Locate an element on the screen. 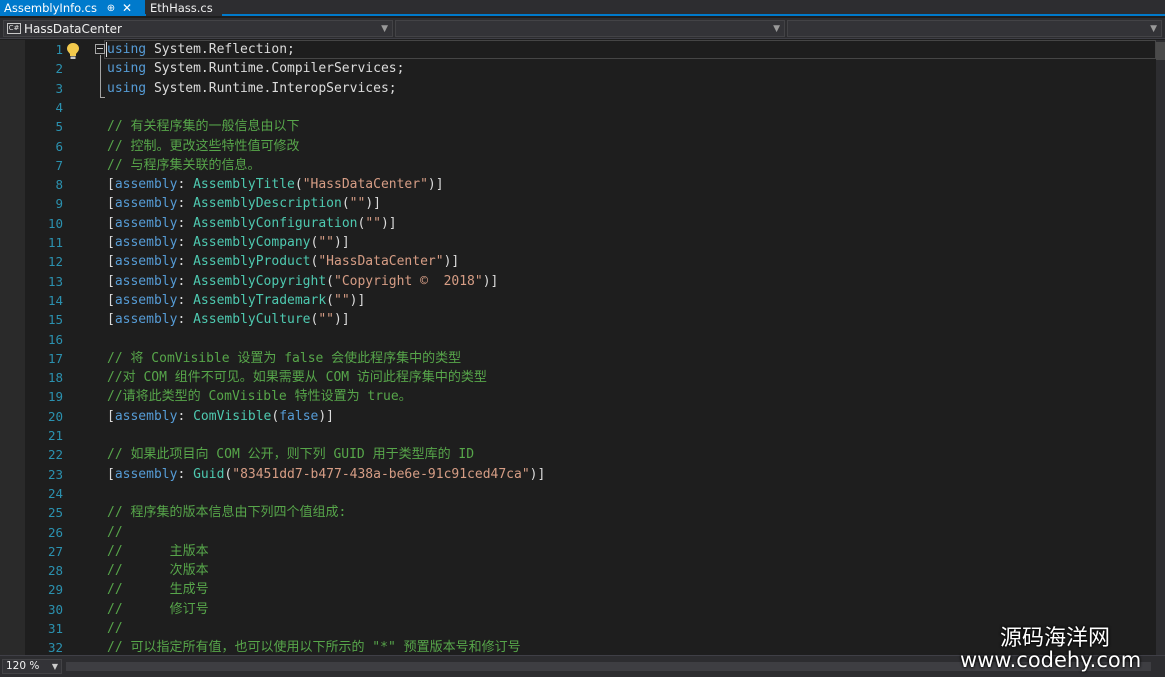 This screenshot has width=1165, height=677. code-token: AssemblyProduct is located at coordinates (252, 262).